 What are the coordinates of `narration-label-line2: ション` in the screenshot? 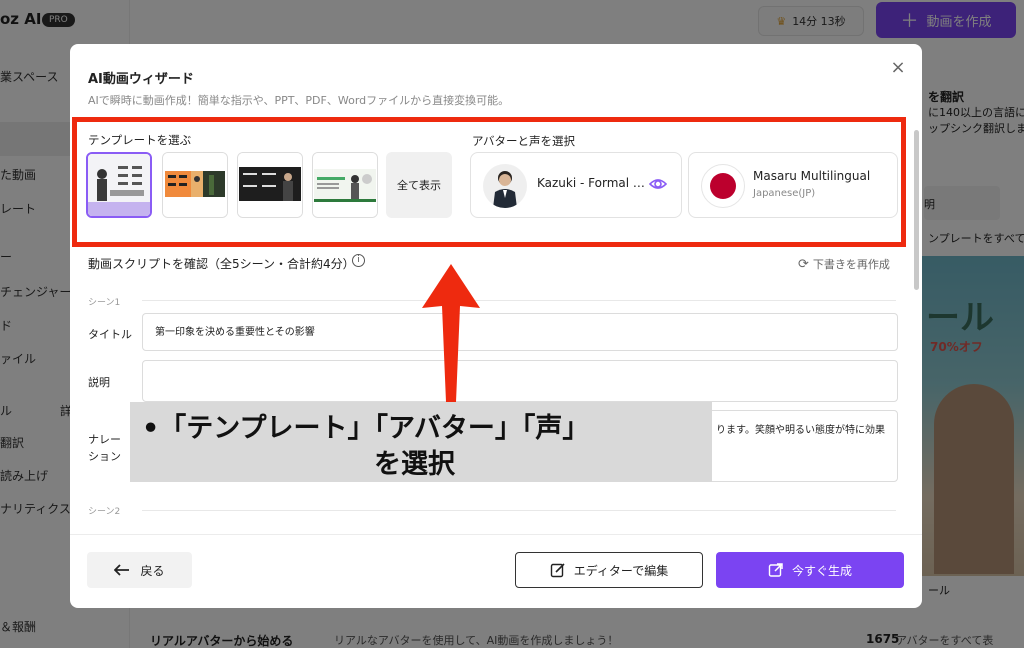 It's located at (104, 456).